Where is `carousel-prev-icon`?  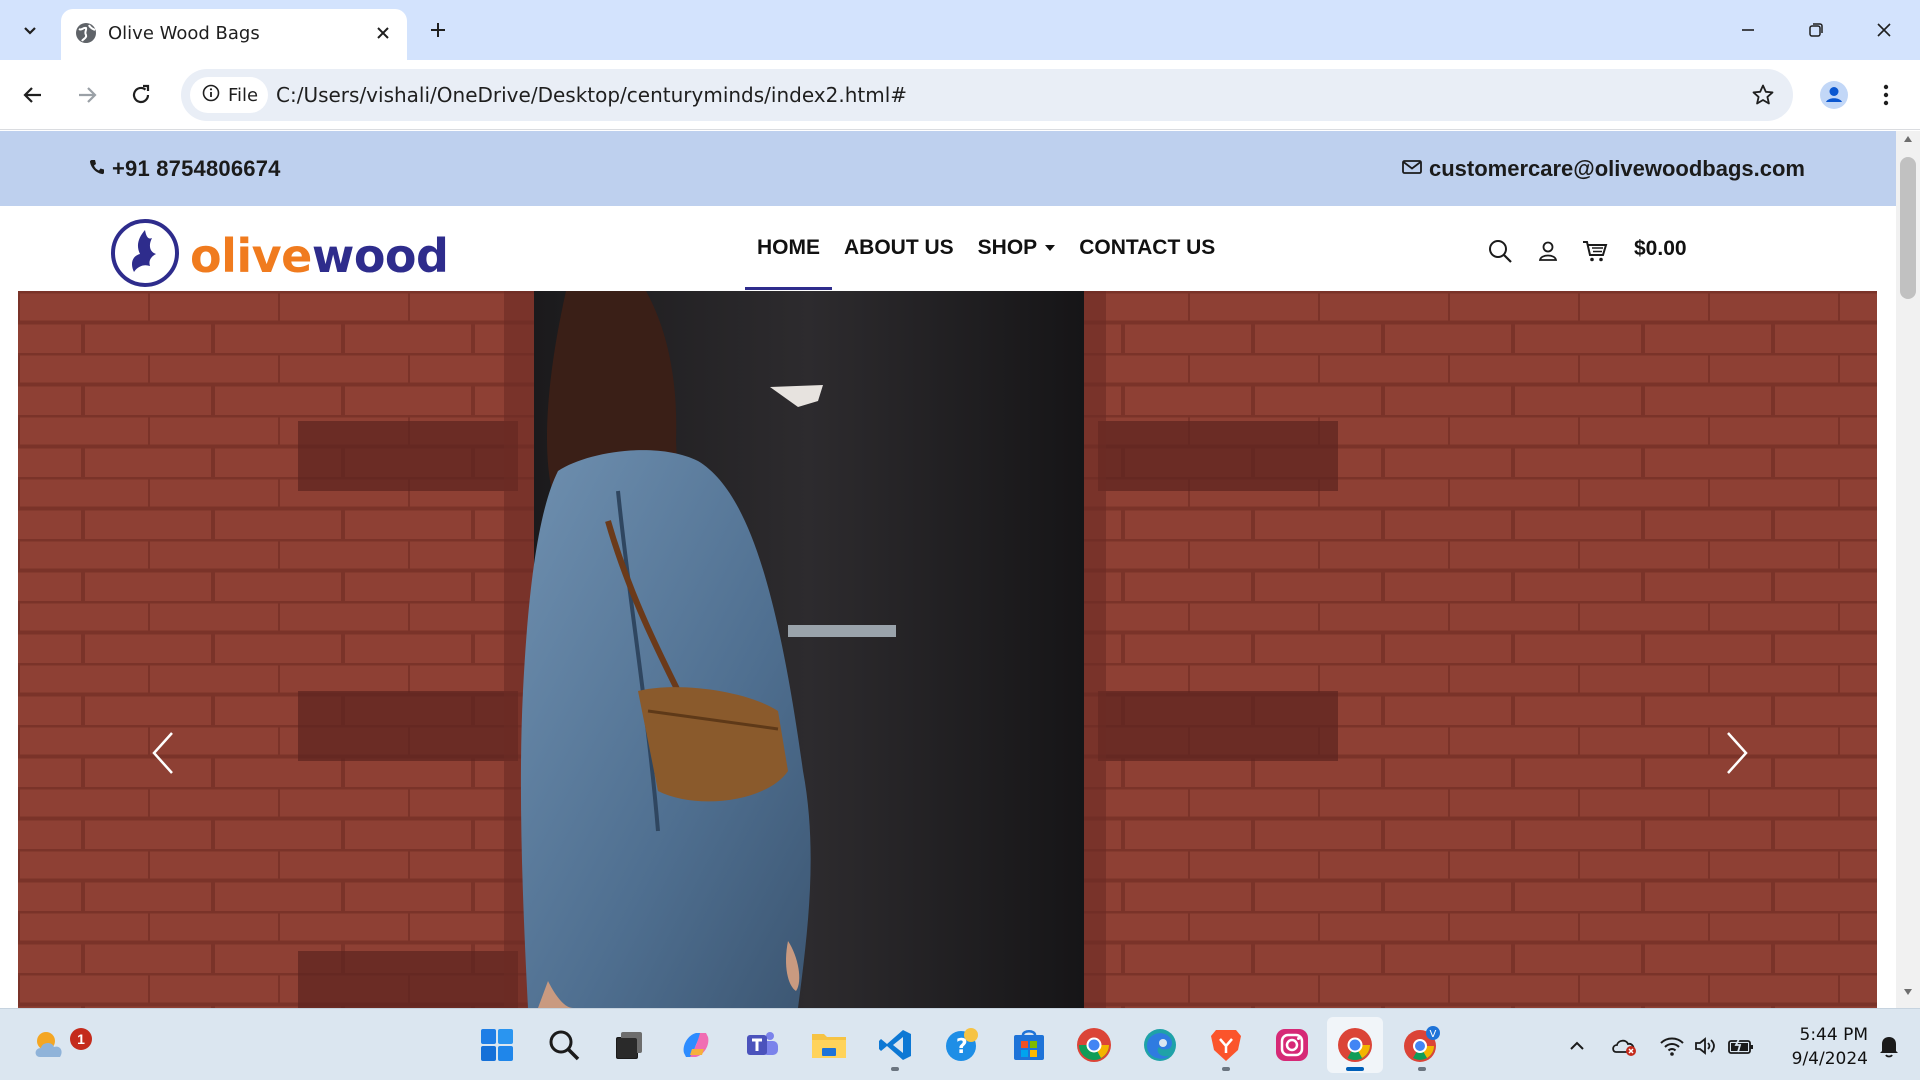
carousel-prev-icon is located at coordinates (163, 753).